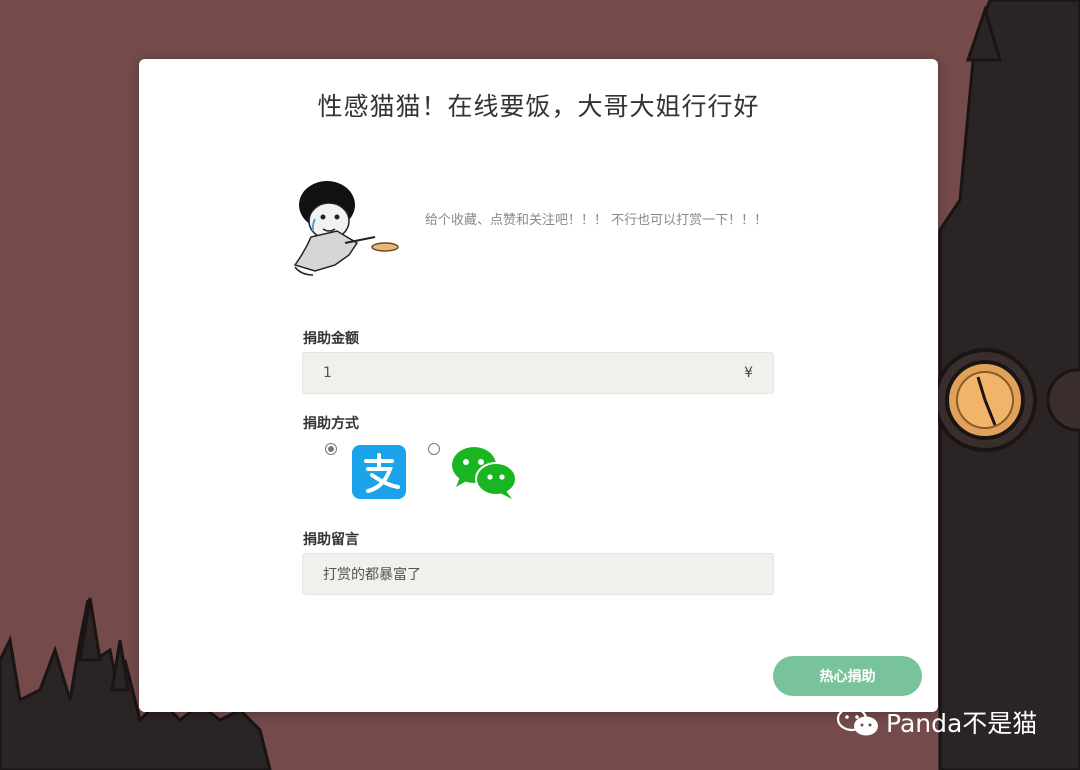 The image size is (1080, 770). I want to click on amount-label: 捐助金额, so click(331, 339).